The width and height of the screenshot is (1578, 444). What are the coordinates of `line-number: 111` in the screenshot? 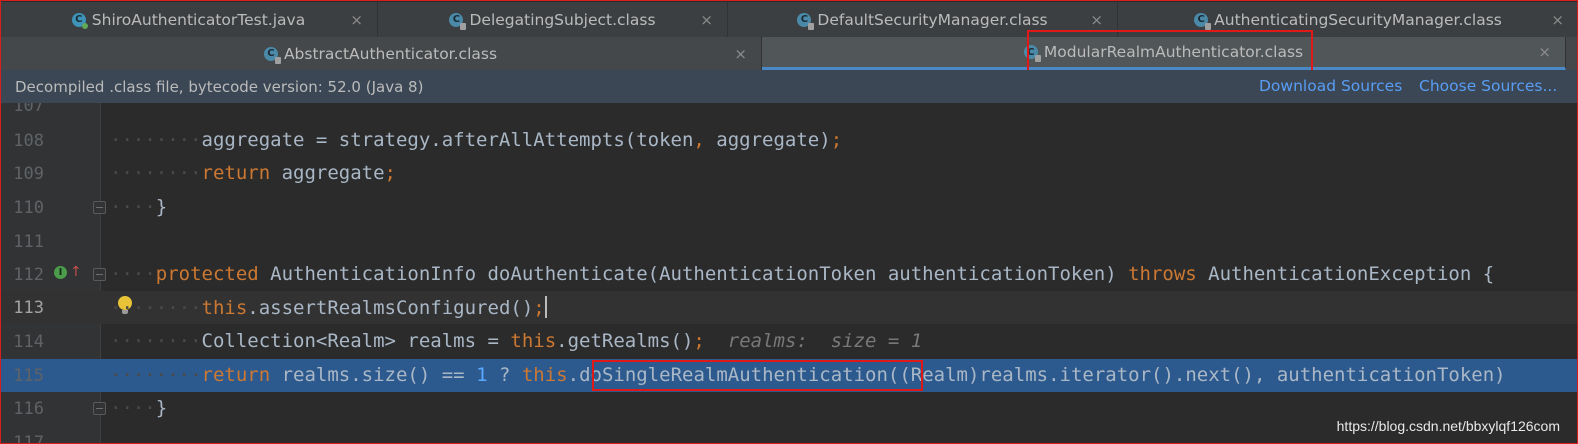 It's located at (28, 242).